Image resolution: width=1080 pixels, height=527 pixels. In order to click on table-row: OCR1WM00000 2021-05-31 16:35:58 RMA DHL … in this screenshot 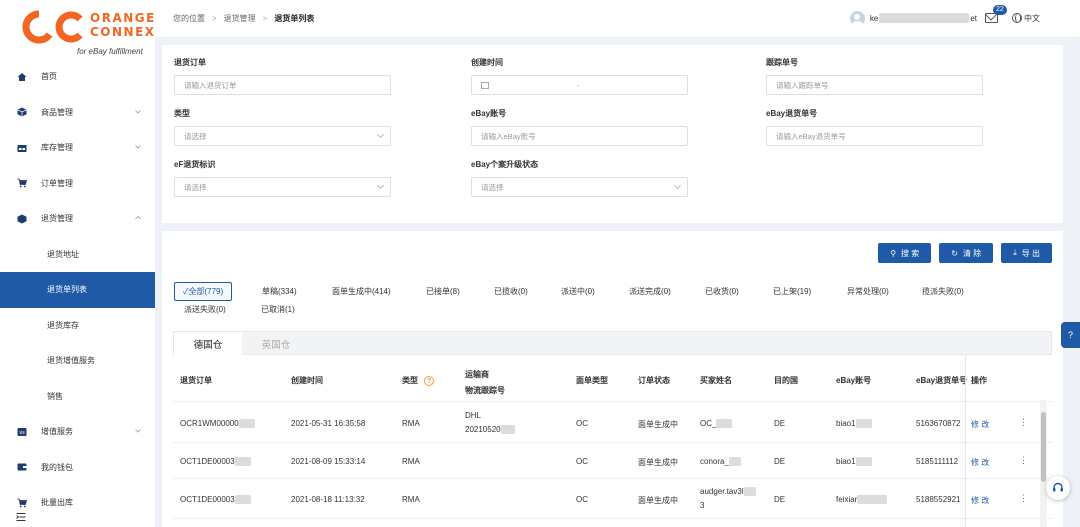, I will do `click(612, 423)`.